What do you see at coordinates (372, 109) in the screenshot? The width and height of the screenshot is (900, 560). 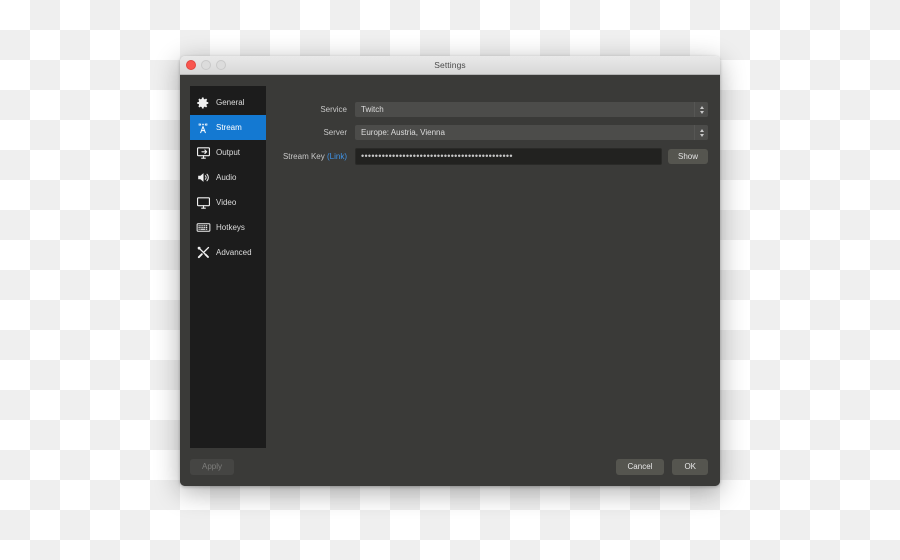 I see `service-value: Twitch` at bounding box center [372, 109].